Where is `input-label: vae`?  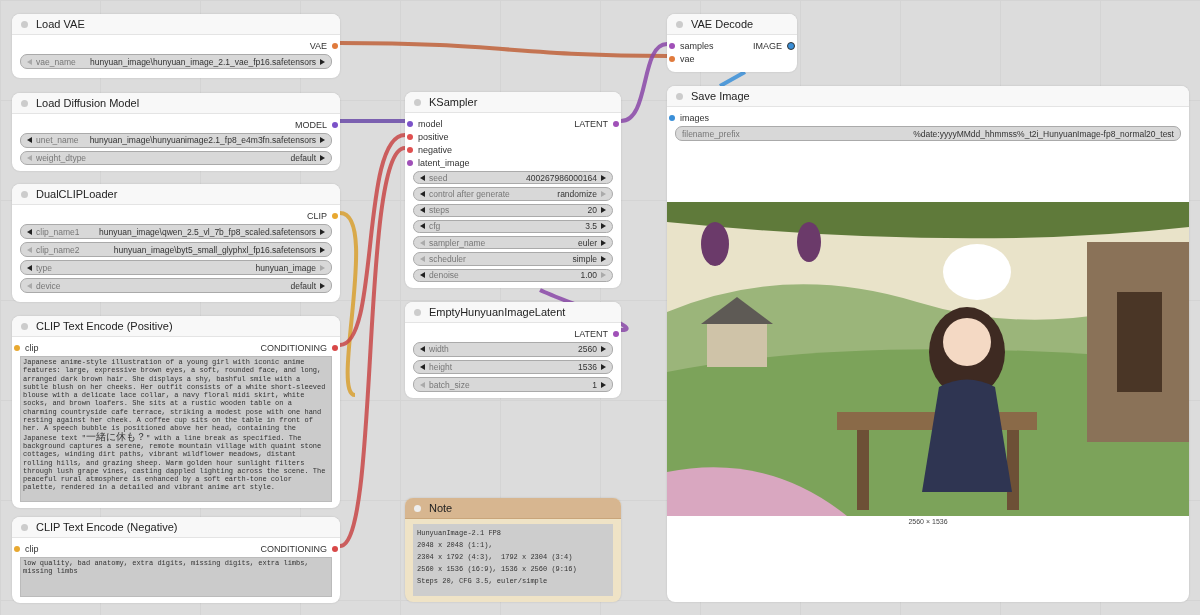
input-label: vae is located at coordinates (687, 58).